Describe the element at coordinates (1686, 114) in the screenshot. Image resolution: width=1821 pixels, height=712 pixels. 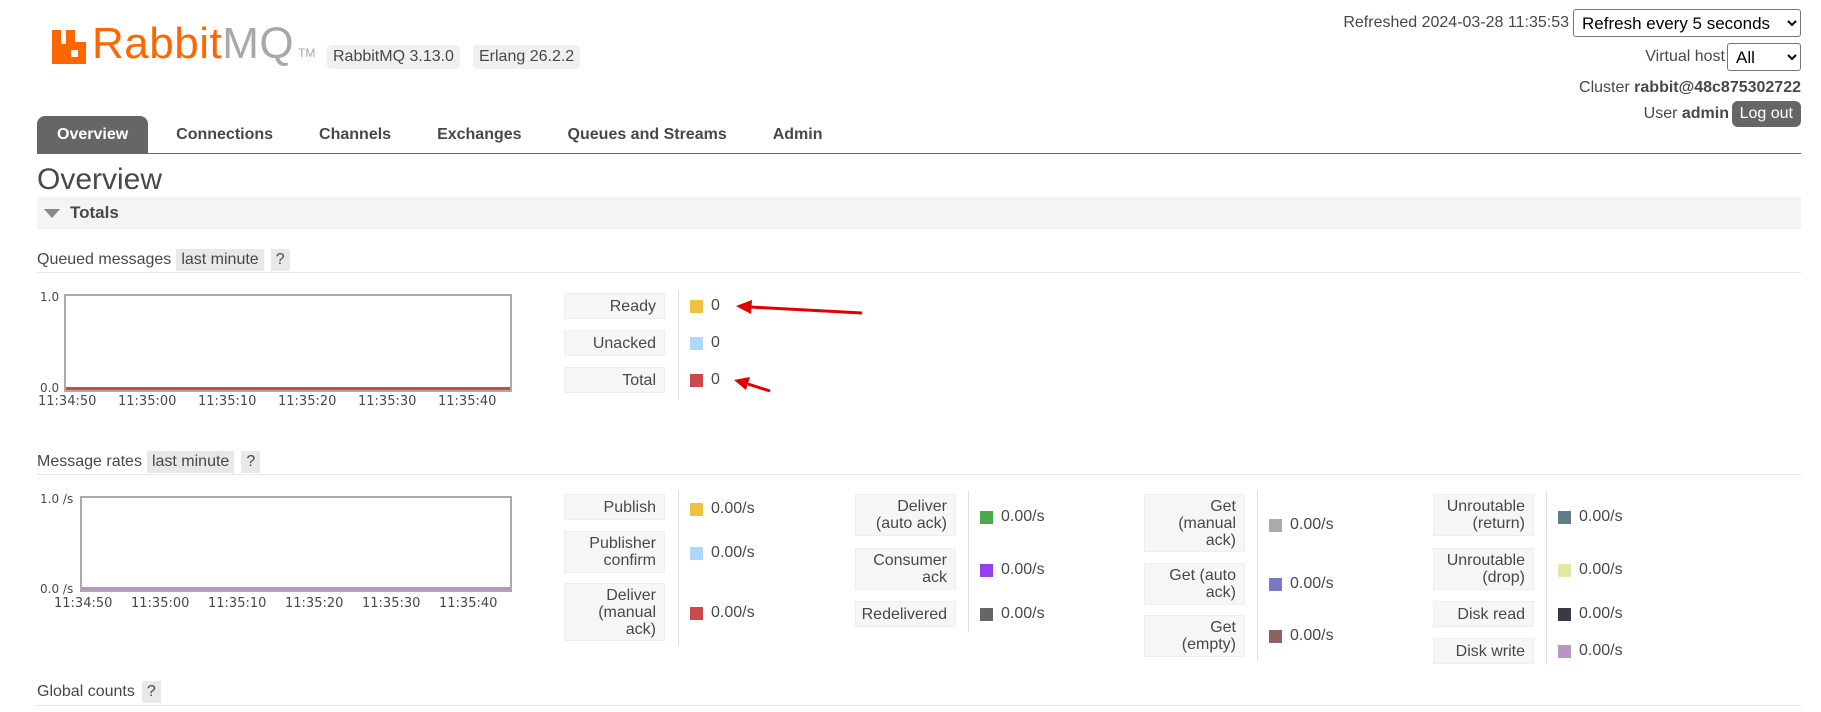
I see `user-info: User admin` at that location.